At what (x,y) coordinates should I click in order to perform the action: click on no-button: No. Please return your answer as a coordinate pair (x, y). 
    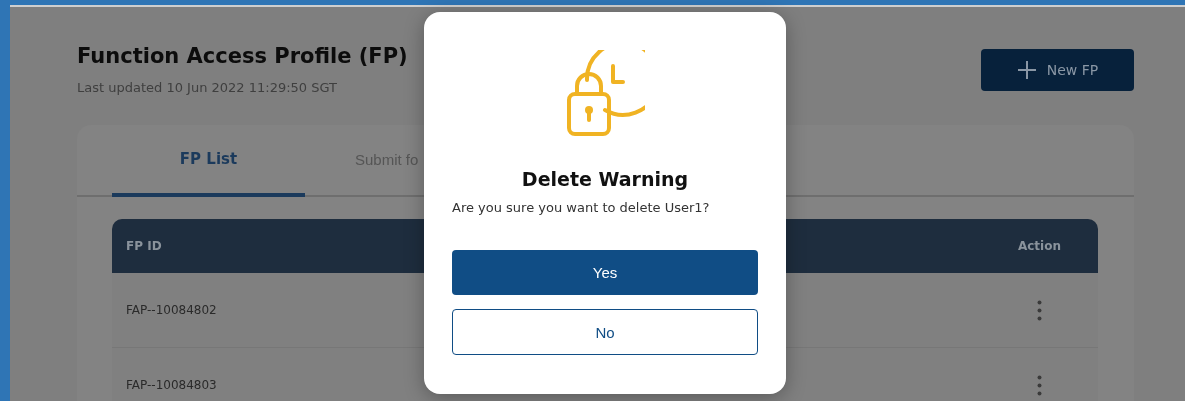
    Looking at the image, I should click on (605, 332).